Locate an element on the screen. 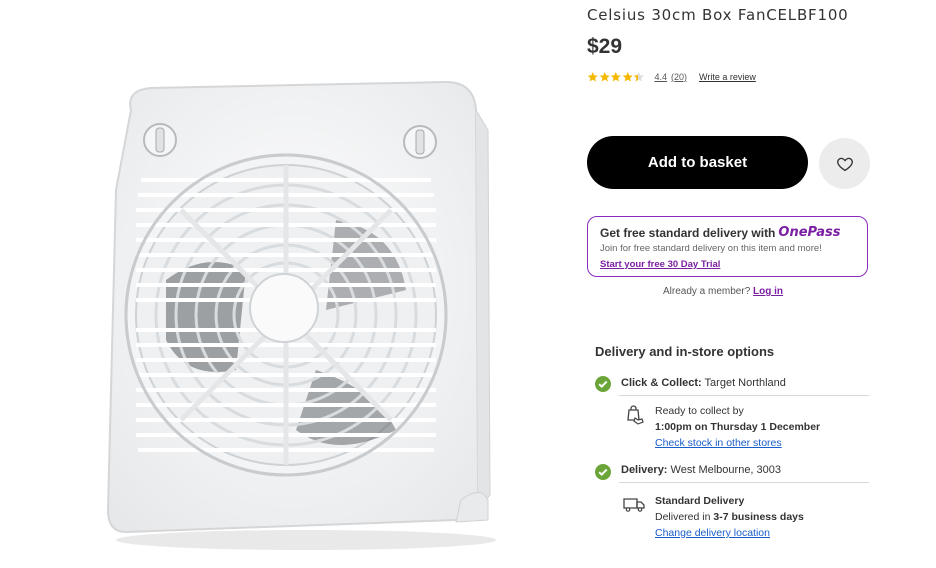 The width and height of the screenshot is (936, 568). click-collect-row: Click & Collect: Target Northland is located at coordinates (703, 383).